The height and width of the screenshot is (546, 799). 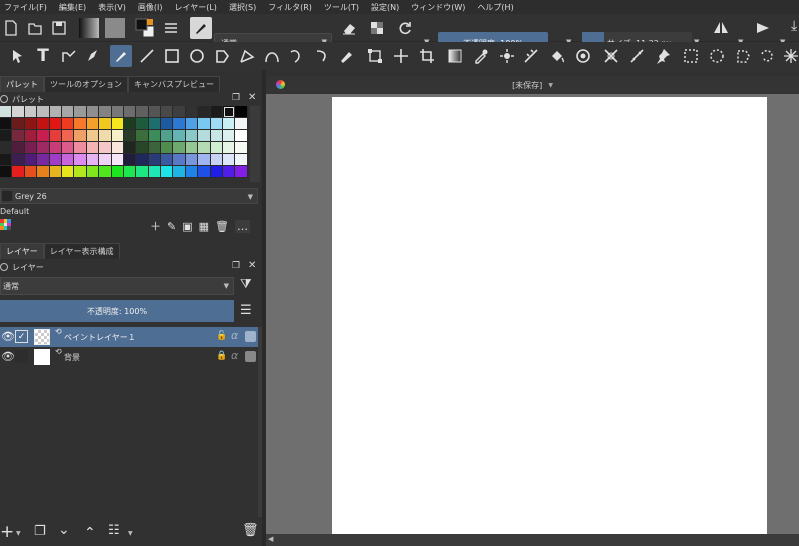 I want to click on multibrush-icon, so click(x=347, y=56).